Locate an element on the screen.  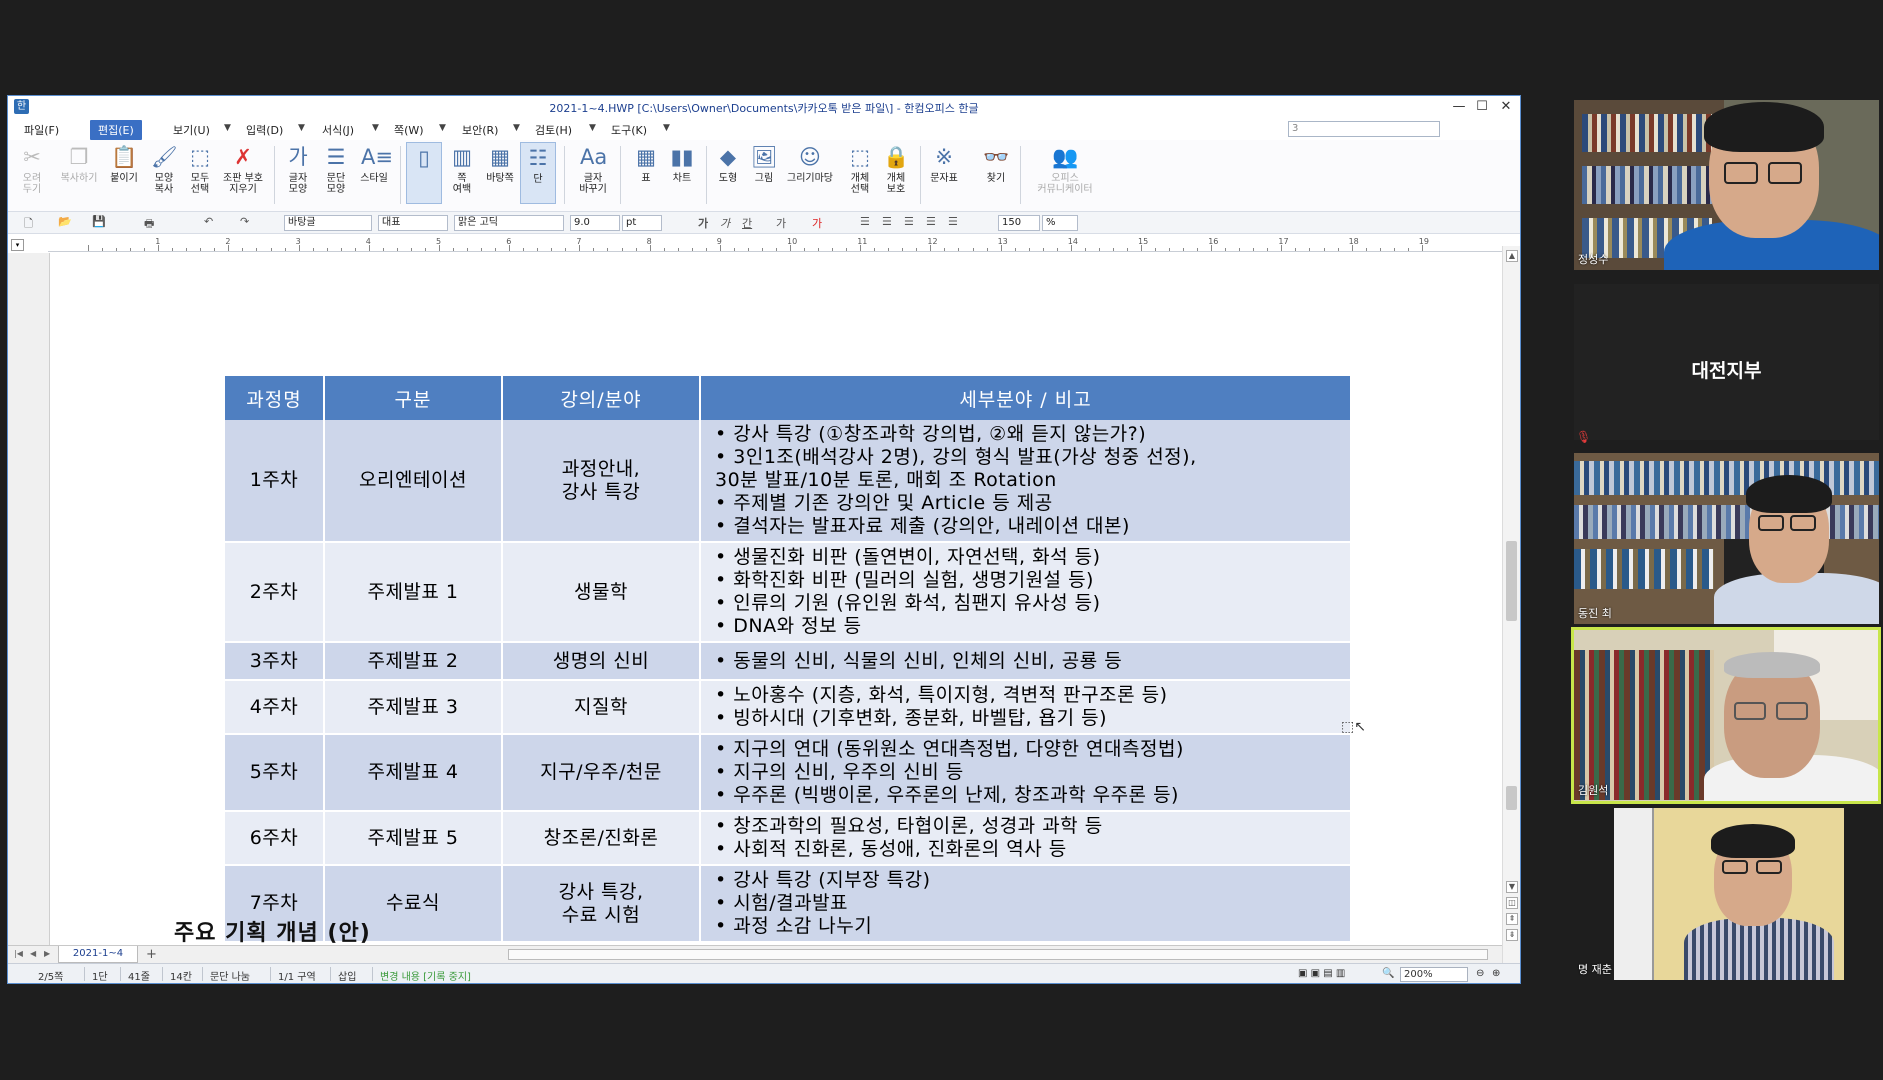
language-select: 대표 is located at coordinates (413, 223).